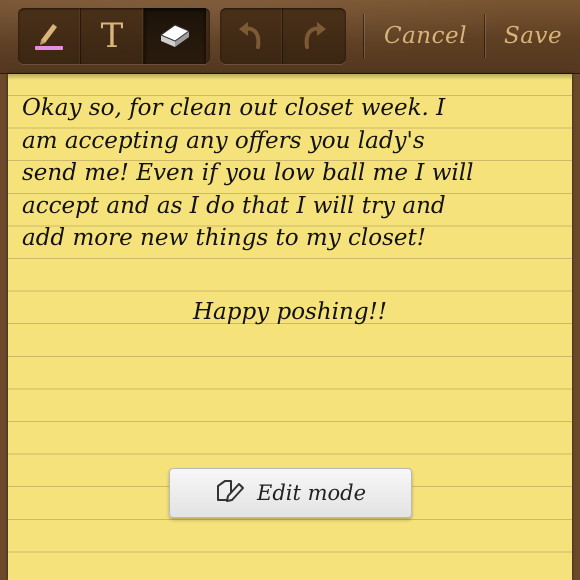 The height and width of the screenshot is (580, 580). I want to click on cancel-button: Cancel, so click(425, 36).